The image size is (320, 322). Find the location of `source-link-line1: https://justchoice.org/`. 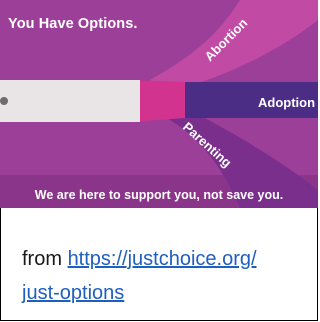

source-link-line1: https://justchoice.org/ is located at coordinates (162, 259).